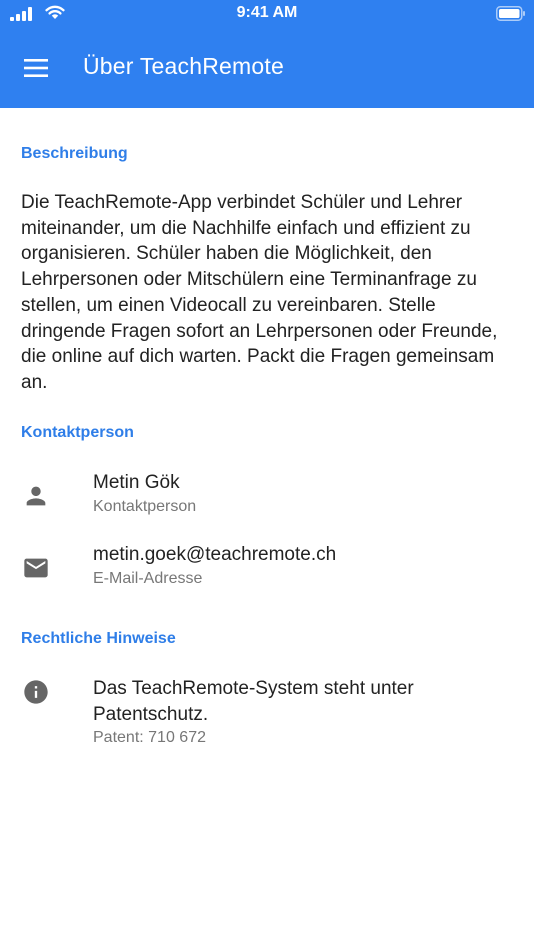 This screenshot has width=534, height=950. I want to click on contact-email-text: metin.goek@teachremote.ch E-Mail-Adresse, so click(303, 565).